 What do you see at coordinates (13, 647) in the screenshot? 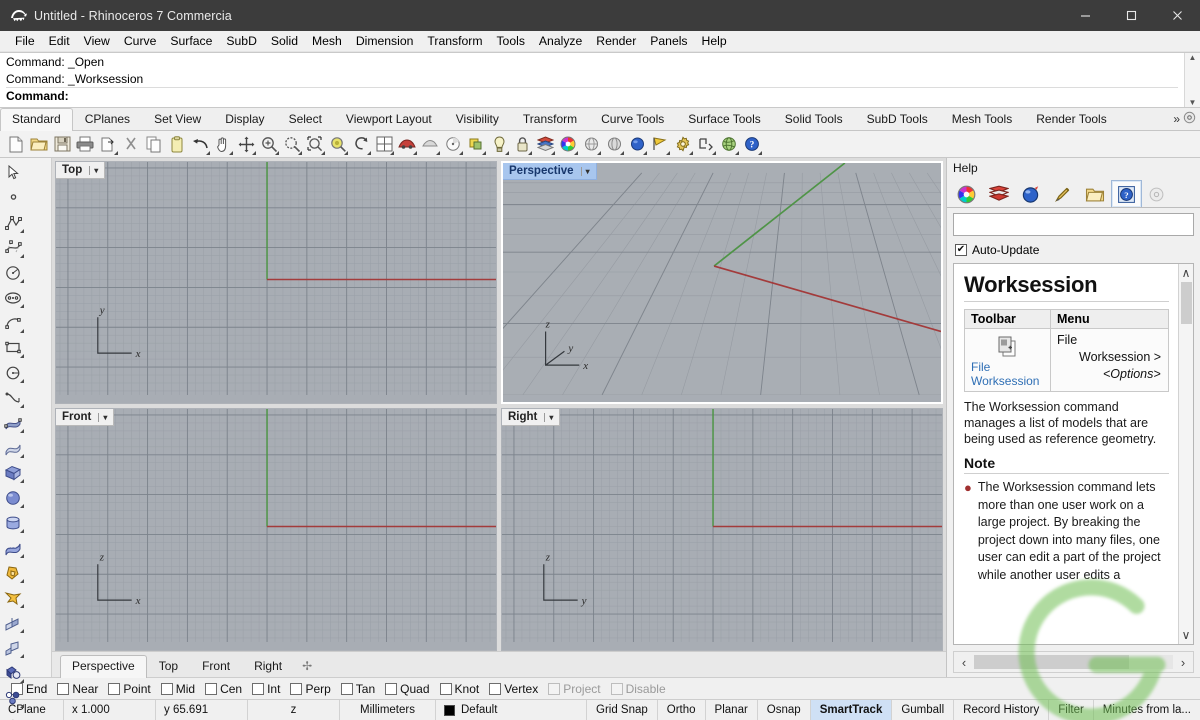
I see `chamfer-edge-icon` at bounding box center [13, 647].